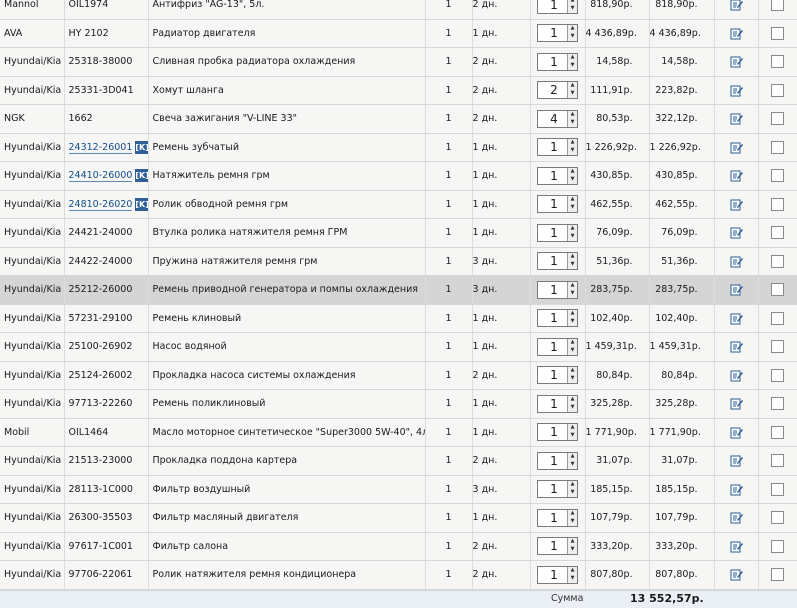  Describe the element at coordinates (100, 204) in the screenshot. I see `article-link: 24810-26020` at that location.